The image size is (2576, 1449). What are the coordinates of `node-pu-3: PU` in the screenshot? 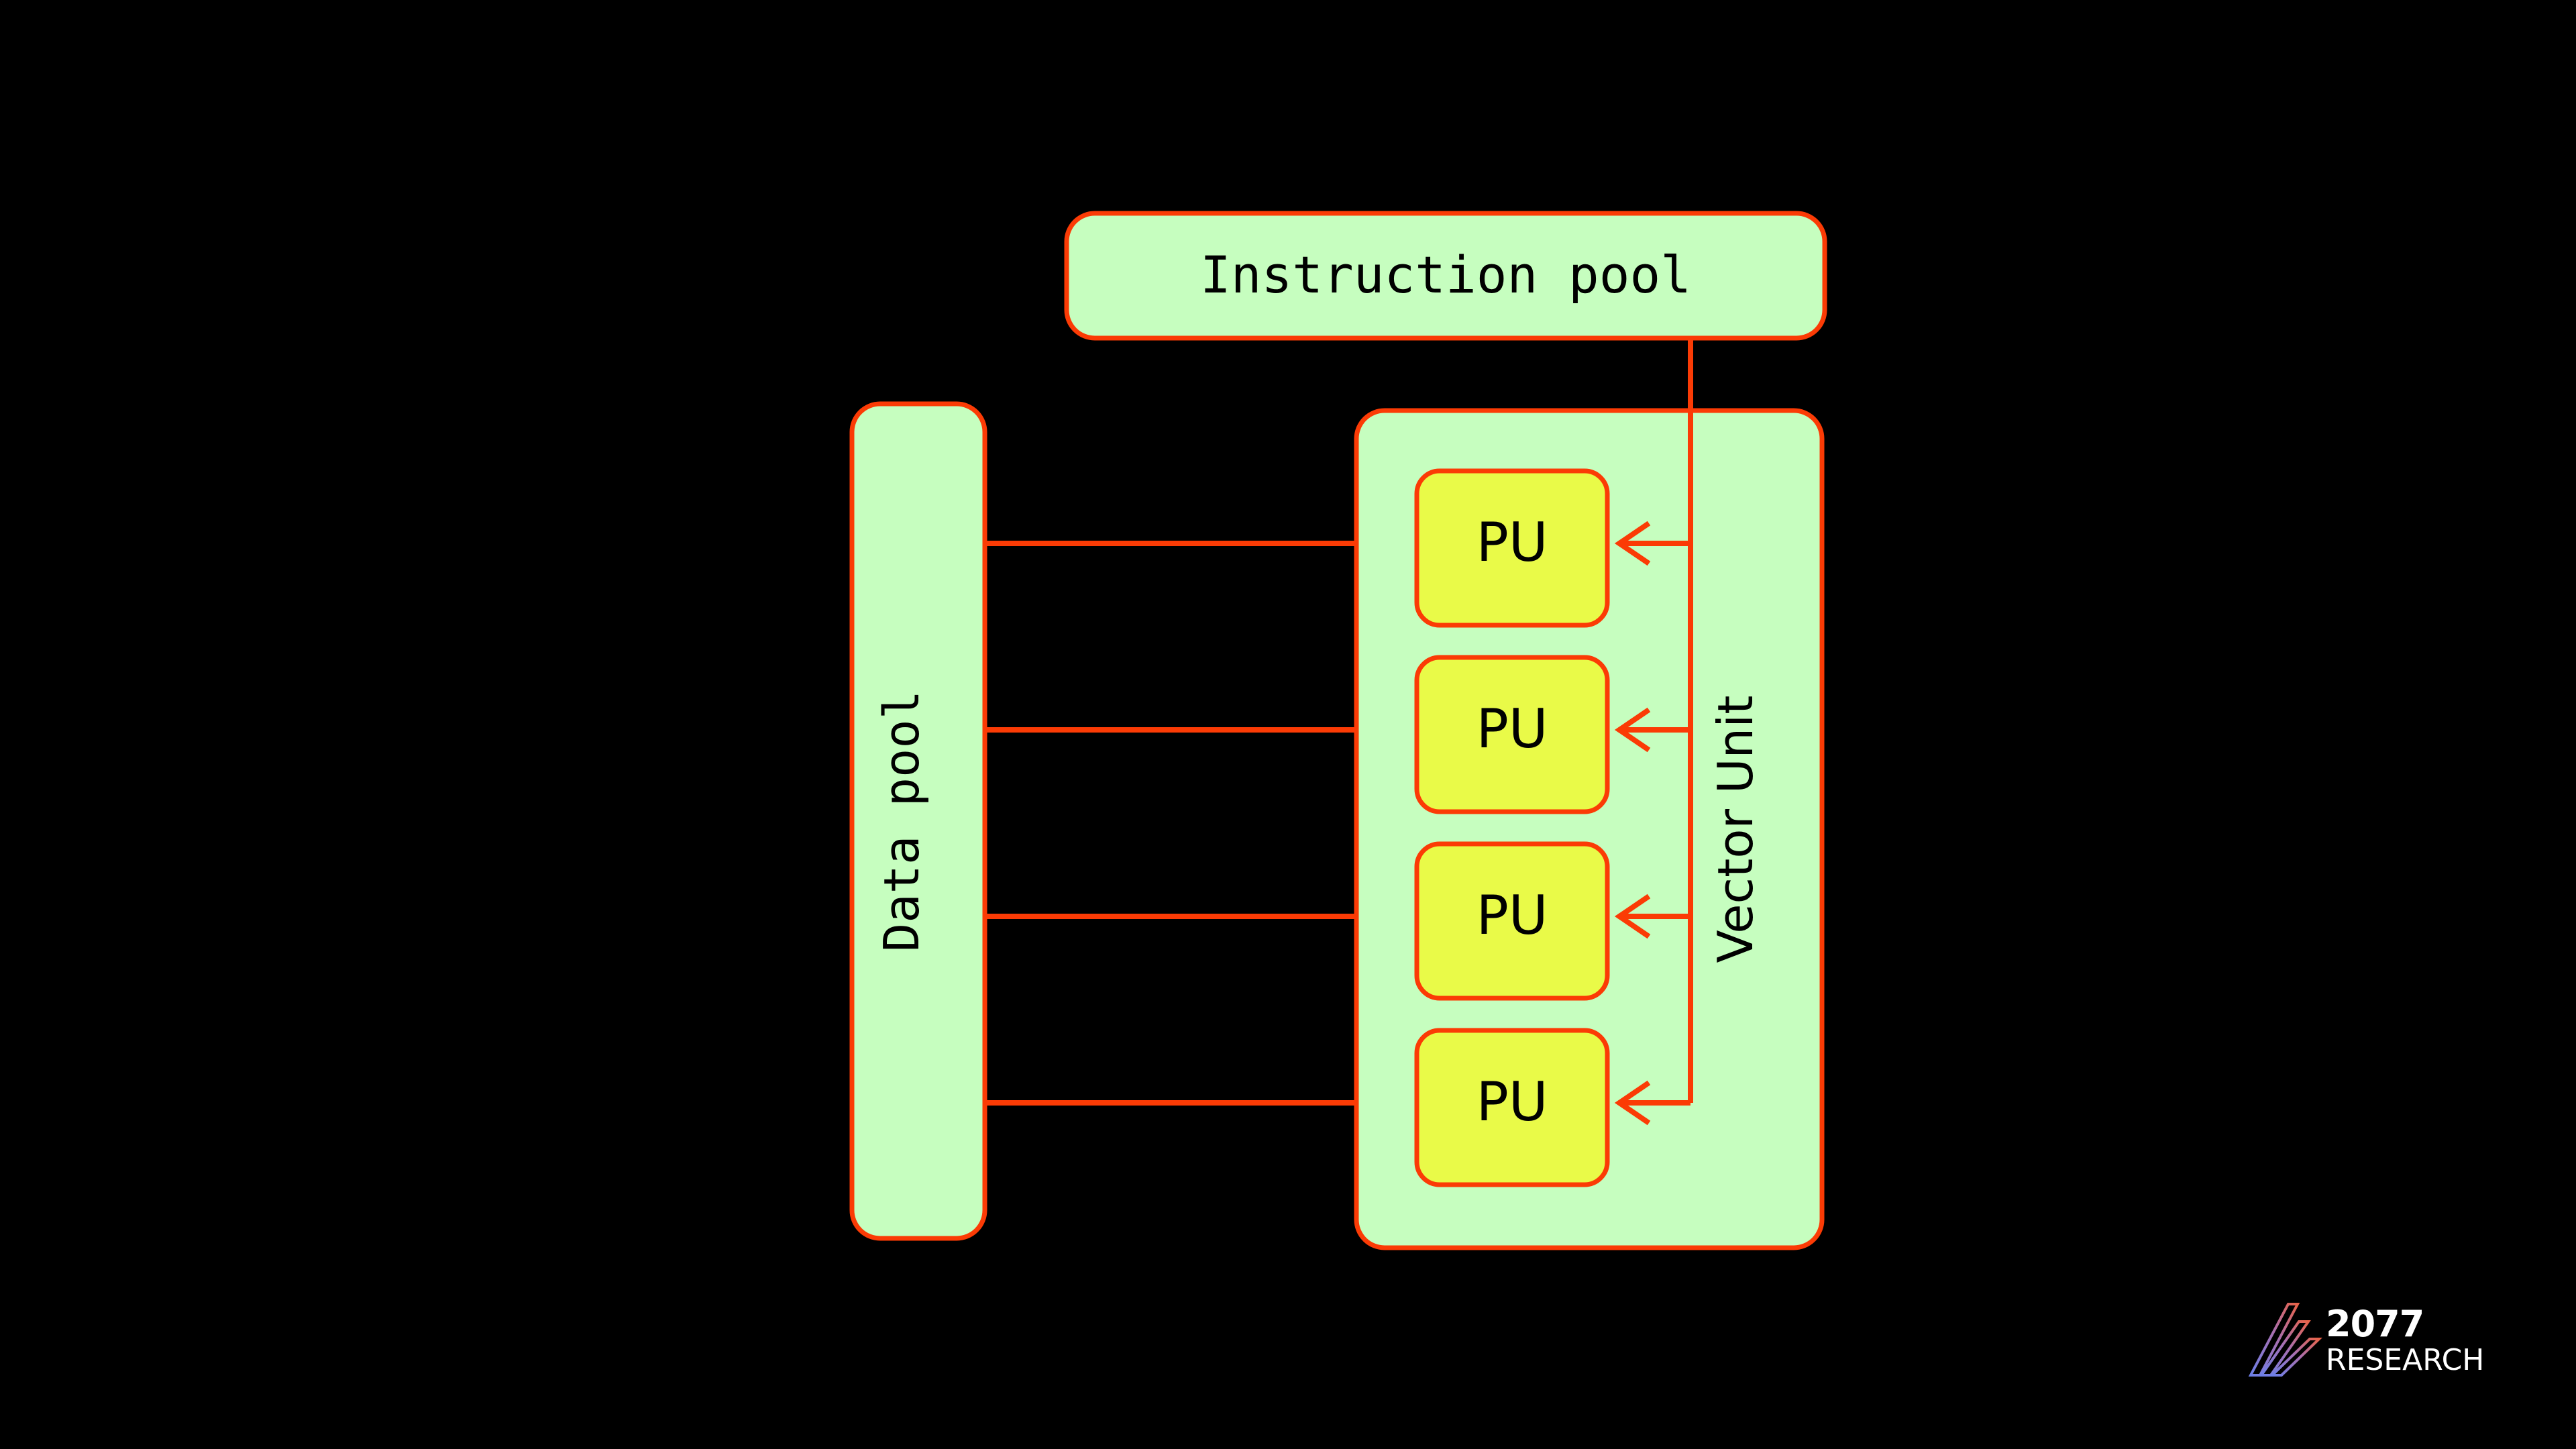 It's located at (1512, 921).